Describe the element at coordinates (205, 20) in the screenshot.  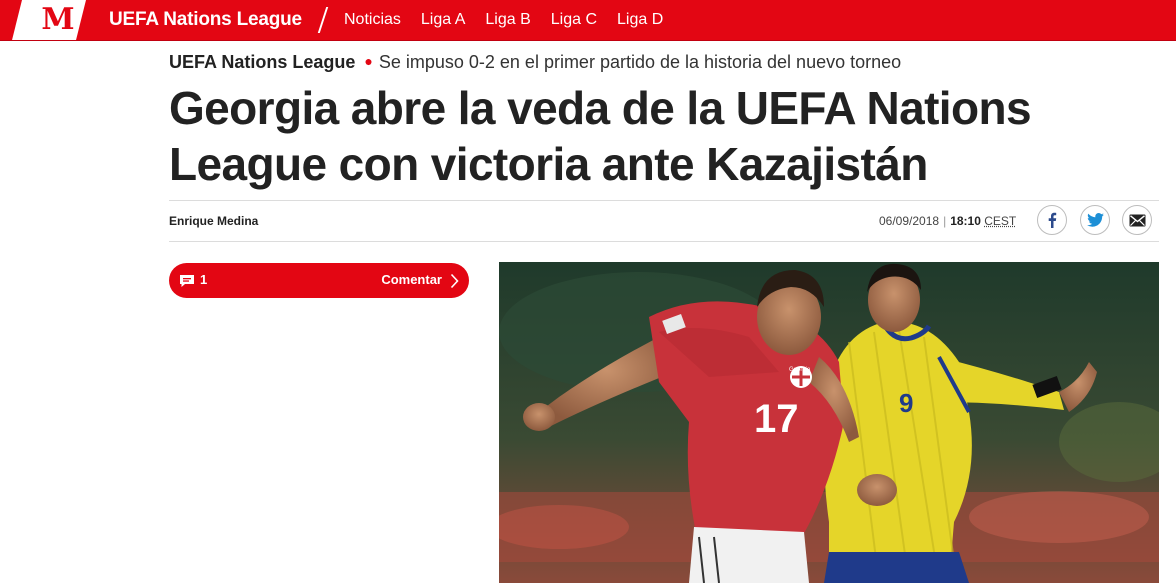
I see `section-title-link: UEFA Nations League` at that location.